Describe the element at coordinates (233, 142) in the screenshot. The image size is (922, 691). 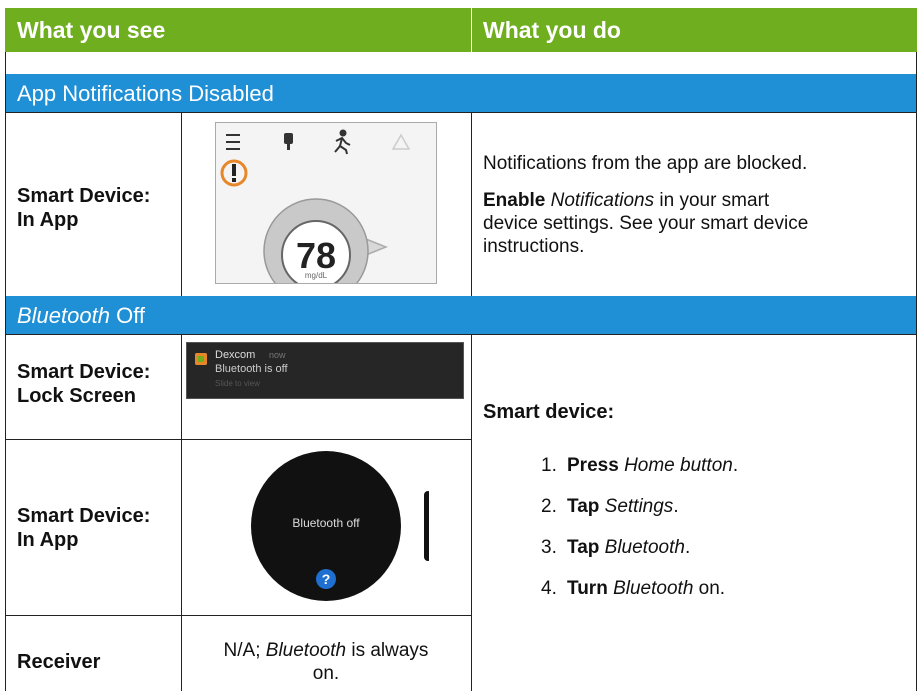
I see `menu-icon` at that location.